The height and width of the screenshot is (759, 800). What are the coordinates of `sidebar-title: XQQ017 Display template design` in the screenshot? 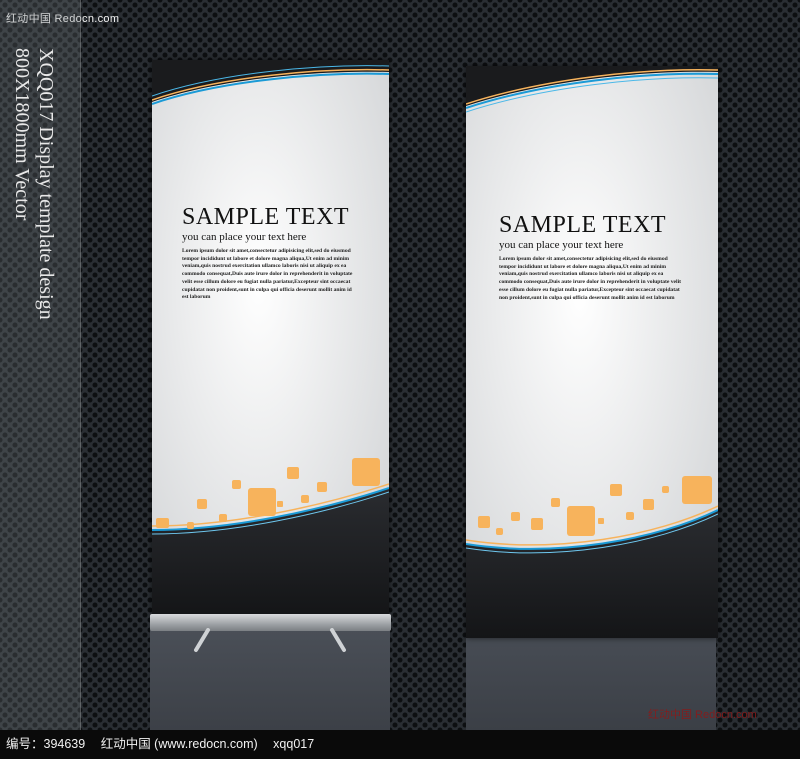 It's located at (46, 184).